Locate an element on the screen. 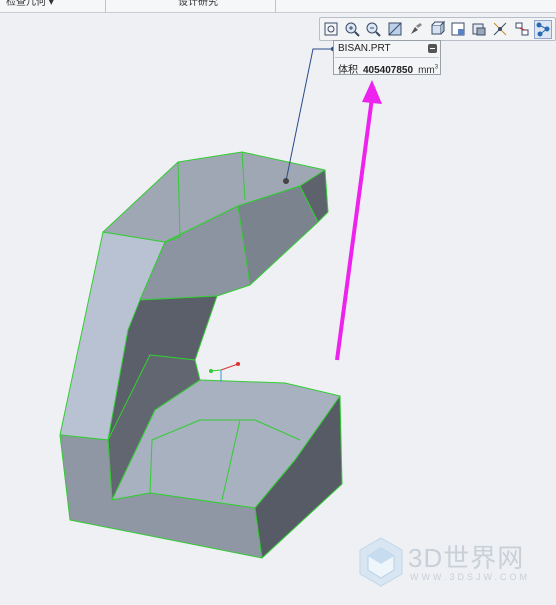 The height and width of the screenshot is (605, 556). view-manager-button is located at coordinates (479, 29).